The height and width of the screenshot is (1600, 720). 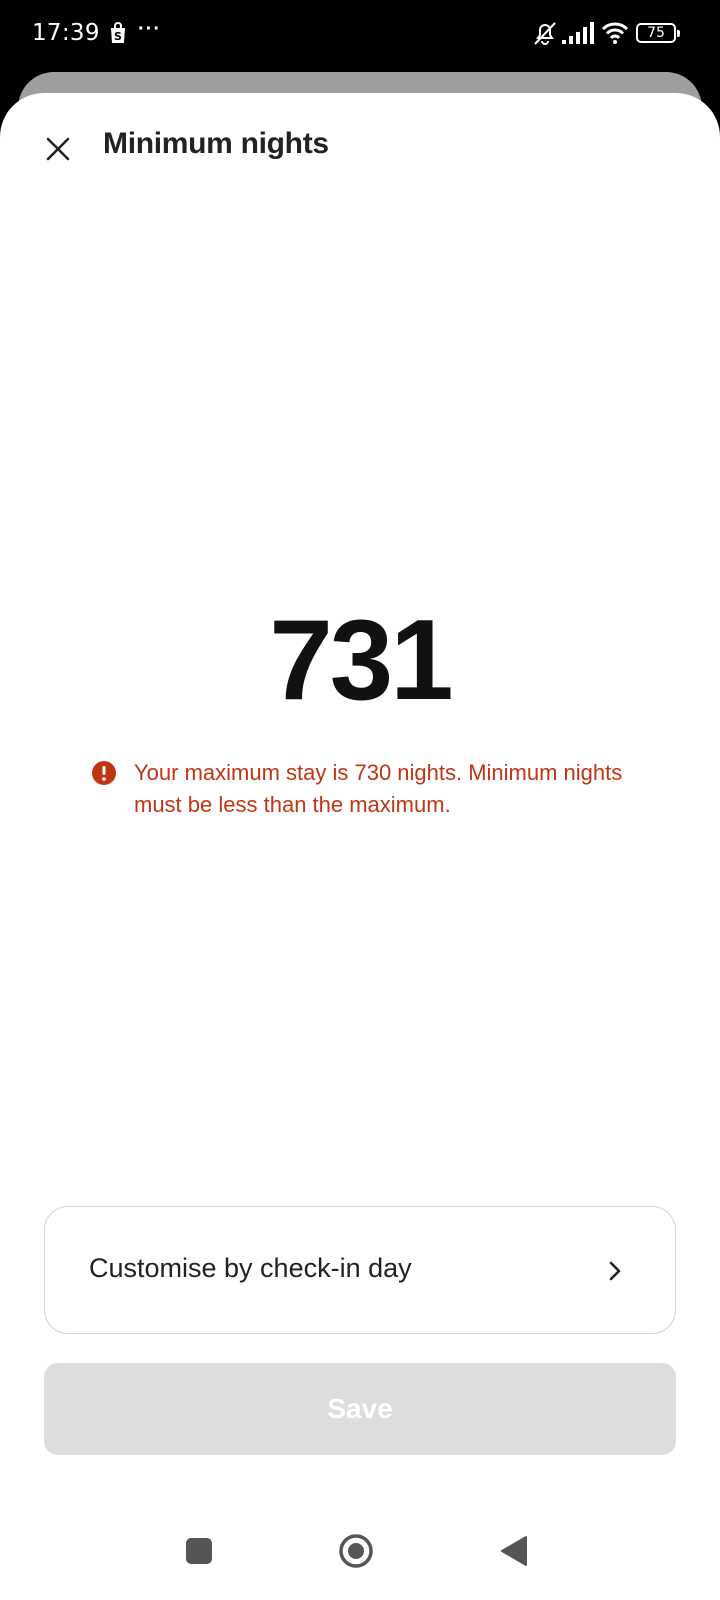 What do you see at coordinates (360, 660) in the screenshot?
I see `minimum-nights-value: 731` at bounding box center [360, 660].